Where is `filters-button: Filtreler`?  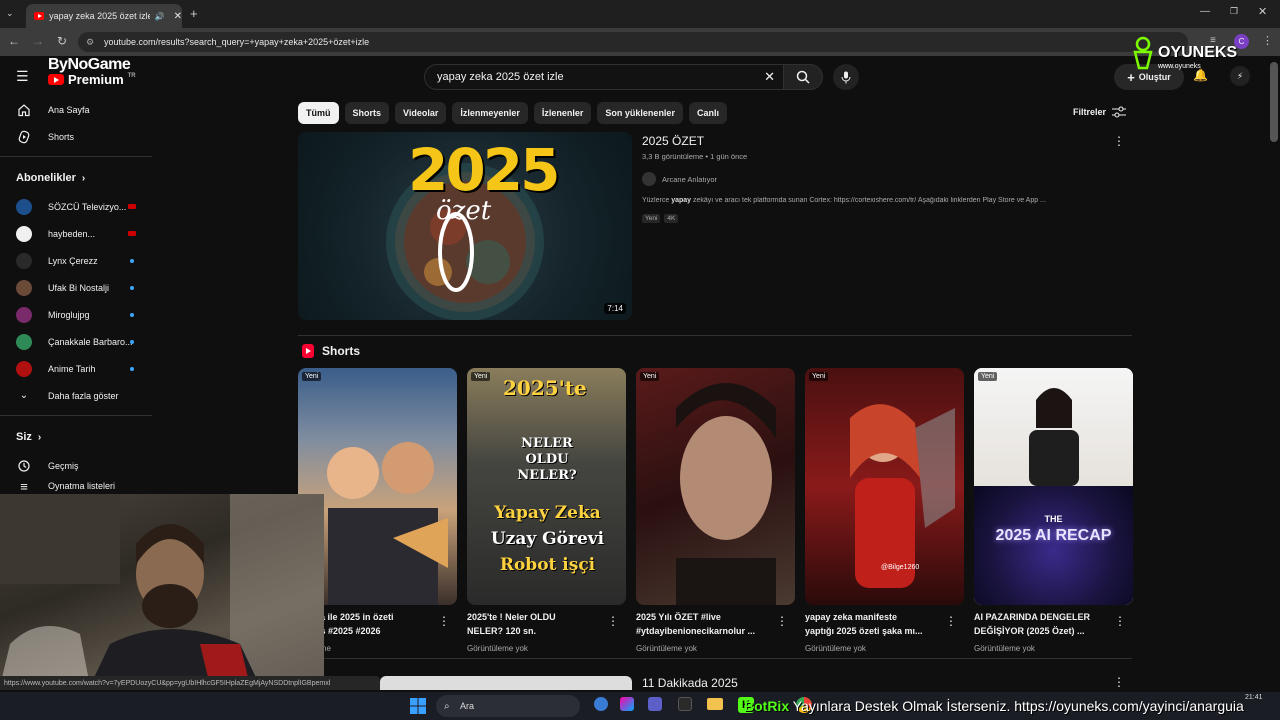 filters-button: Filtreler is located at coordinates (1100, 112).